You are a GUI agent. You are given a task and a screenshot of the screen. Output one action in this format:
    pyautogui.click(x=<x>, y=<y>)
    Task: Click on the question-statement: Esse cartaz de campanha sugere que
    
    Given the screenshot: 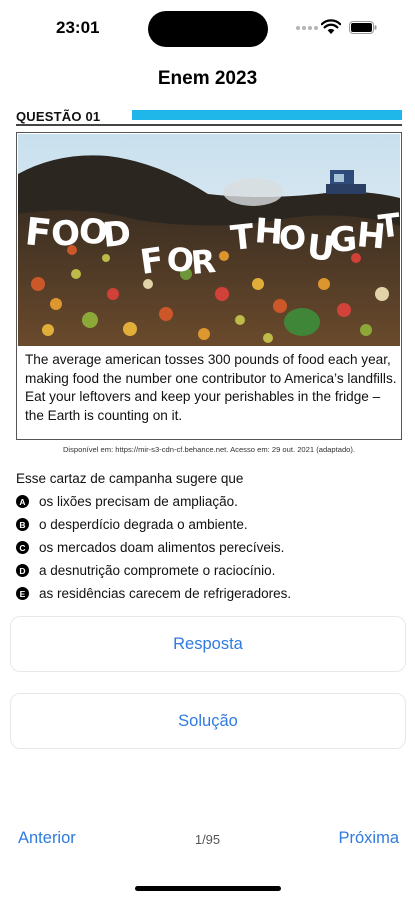 What is the action you would take?
    pyautogui.click(x=130, y=478)
    